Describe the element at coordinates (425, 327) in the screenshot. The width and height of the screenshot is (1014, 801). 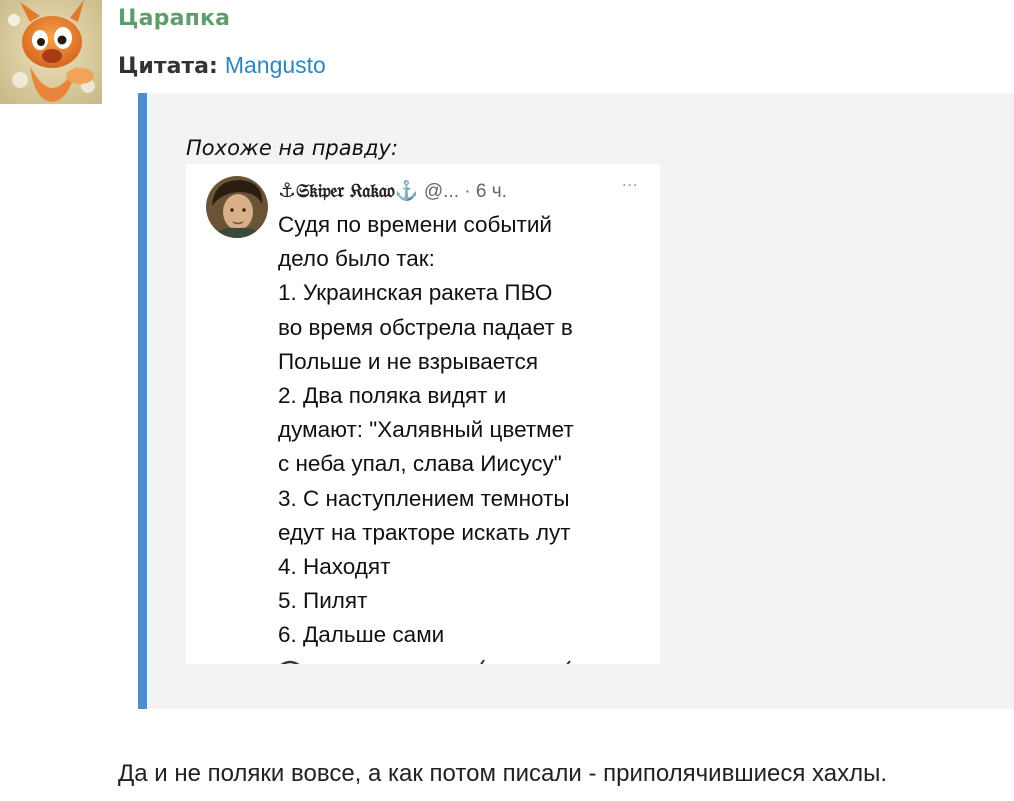
I see `tweet-line: во время обстрела падает в` at that location.